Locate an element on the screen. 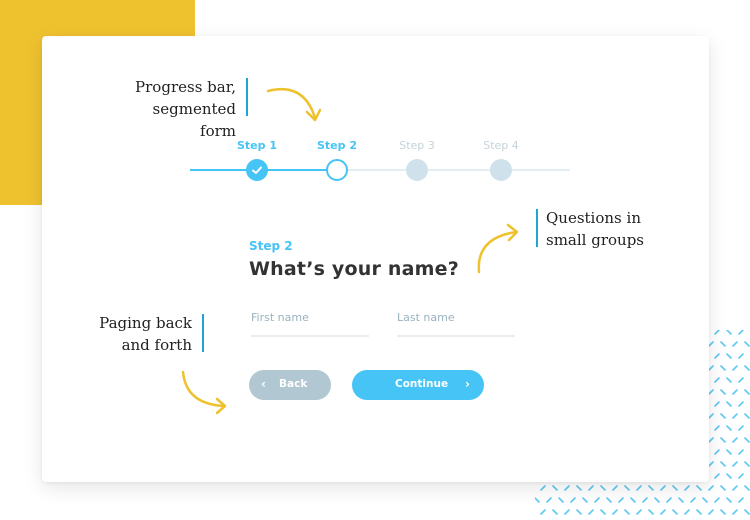  continue-button: Continue › is located at coordinates (418, 385).